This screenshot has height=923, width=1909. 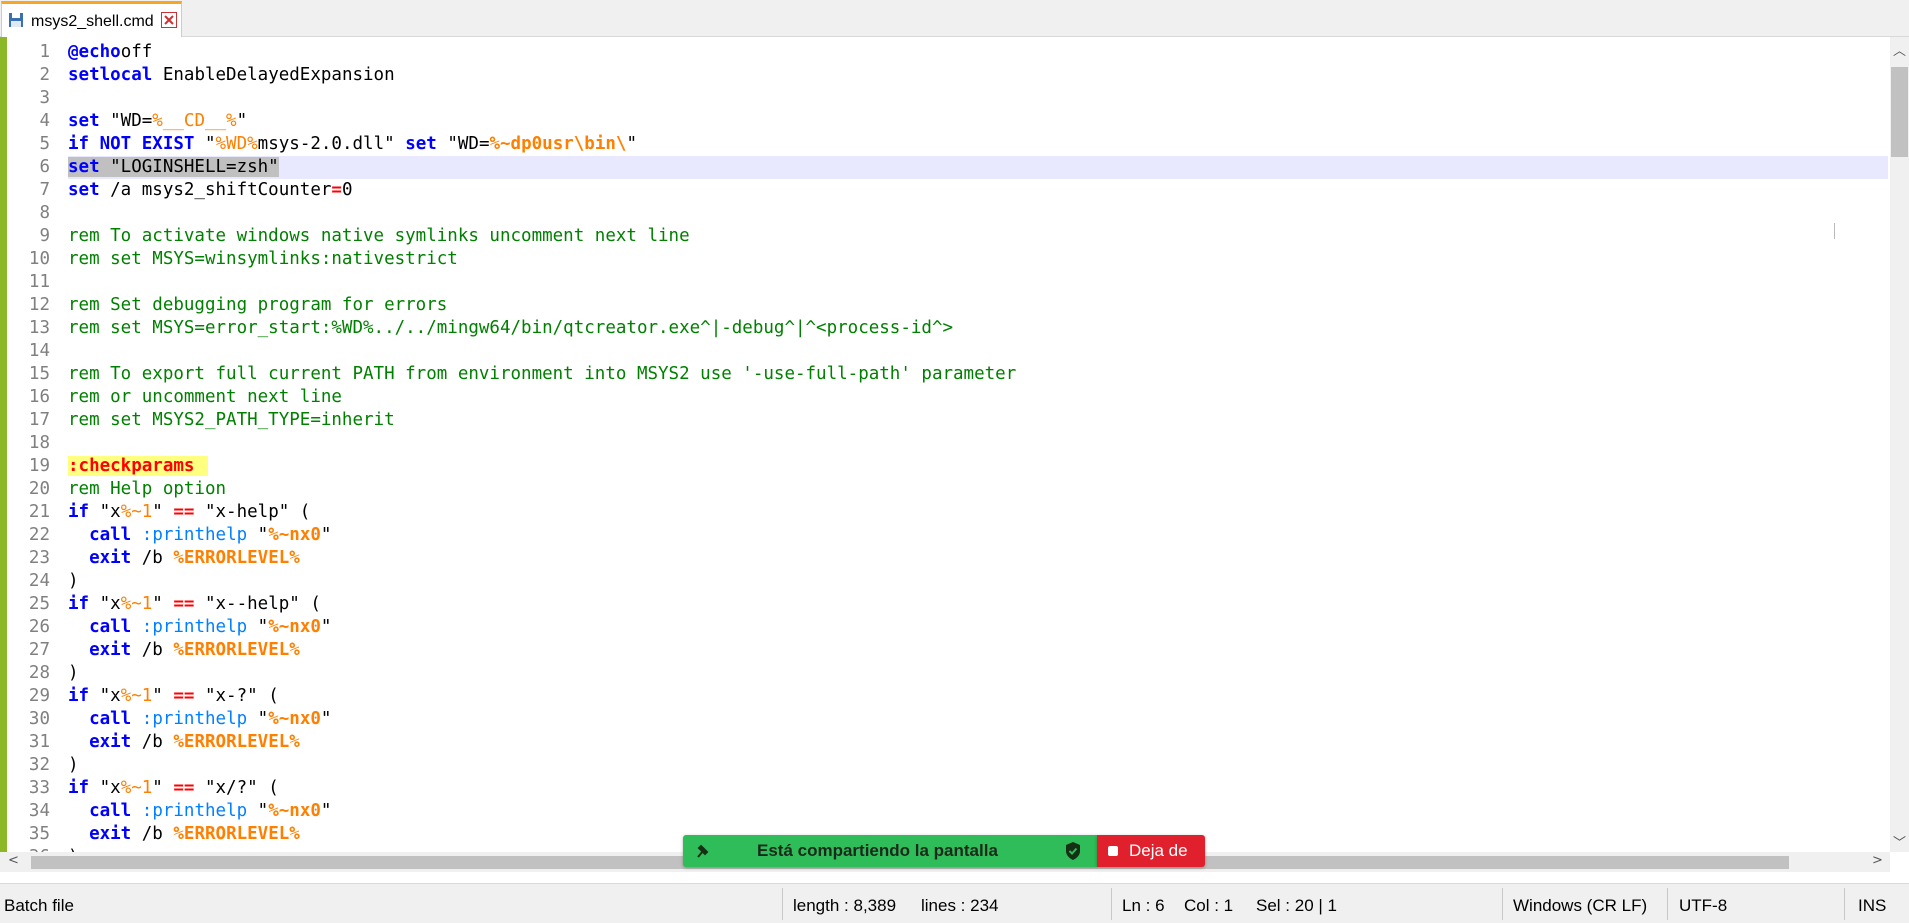 I want to click on code-line: rem set MSYS=winsymlinks:nativestrict, so click(x=263, y=259).